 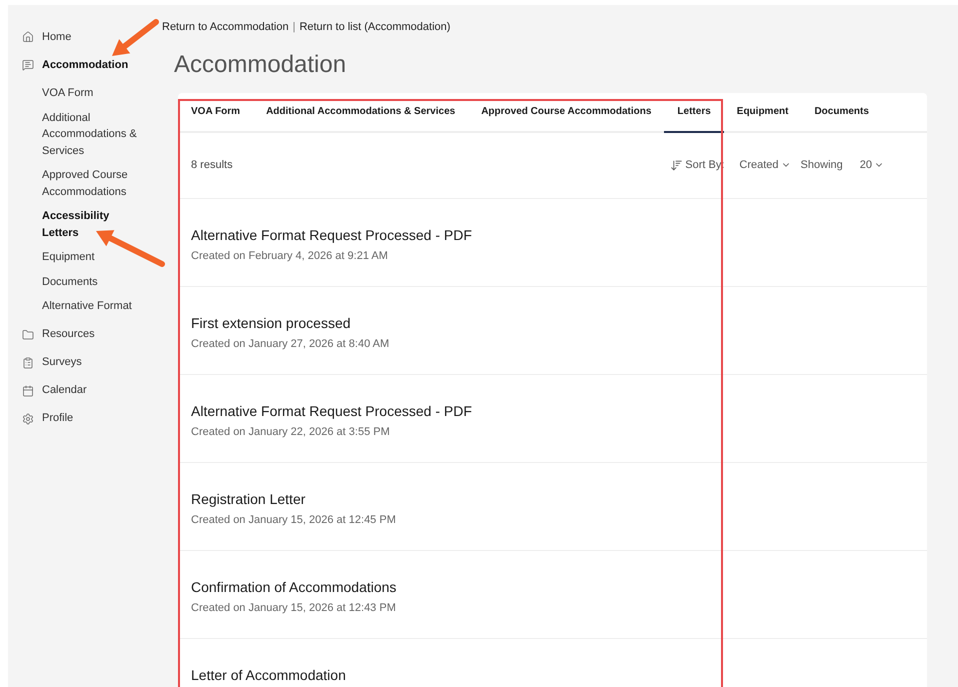 I want to click on letter-title: First extension processed, so click(x=271, y=323).